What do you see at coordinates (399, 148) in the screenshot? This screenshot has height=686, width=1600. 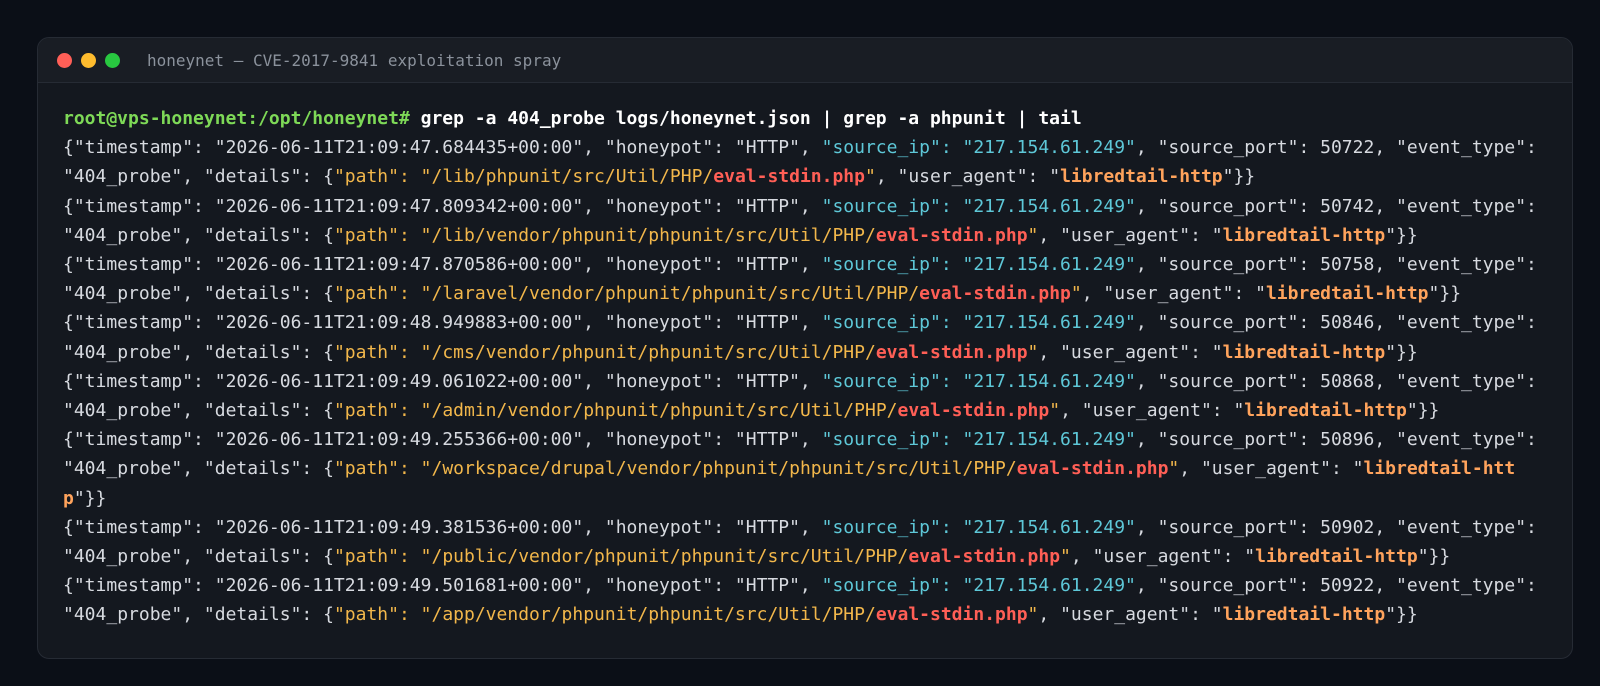 I see `timestamp: 2026-06-11T21:09:47.684435+00:00` at bounding box center [399, 148].